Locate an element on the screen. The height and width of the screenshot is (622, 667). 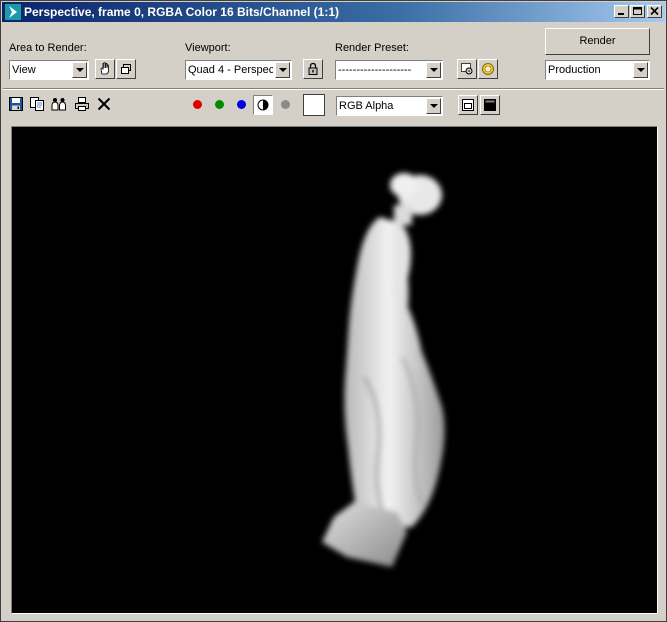
lock-icon is located at coordinates (313, 68).